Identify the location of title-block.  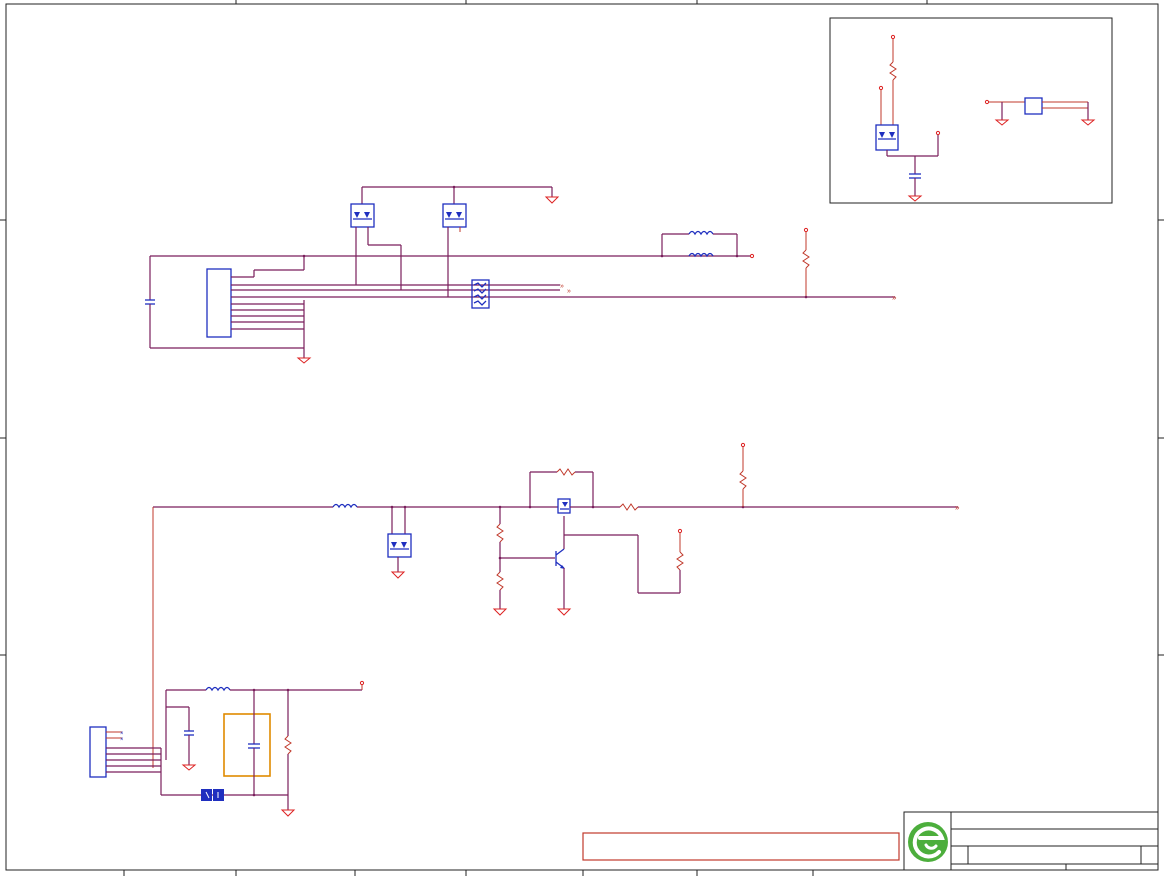
(1031, 841).